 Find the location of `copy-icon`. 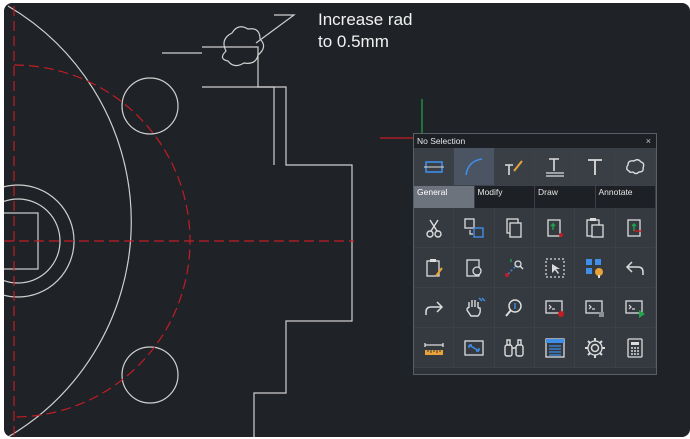

copy-icon is located at coordinates (474, 227).